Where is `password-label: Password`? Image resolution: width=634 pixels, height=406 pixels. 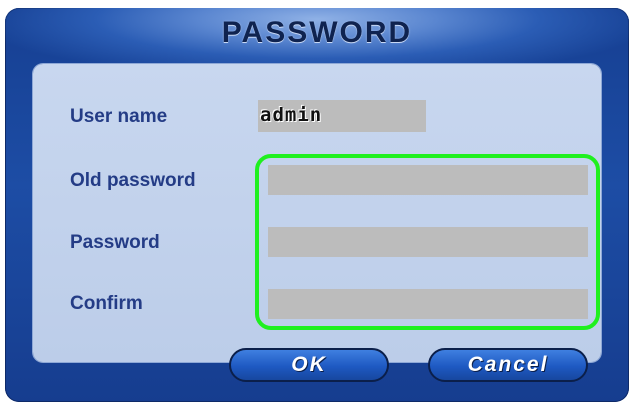
password-label: Password is located at coordinates (115, 242).